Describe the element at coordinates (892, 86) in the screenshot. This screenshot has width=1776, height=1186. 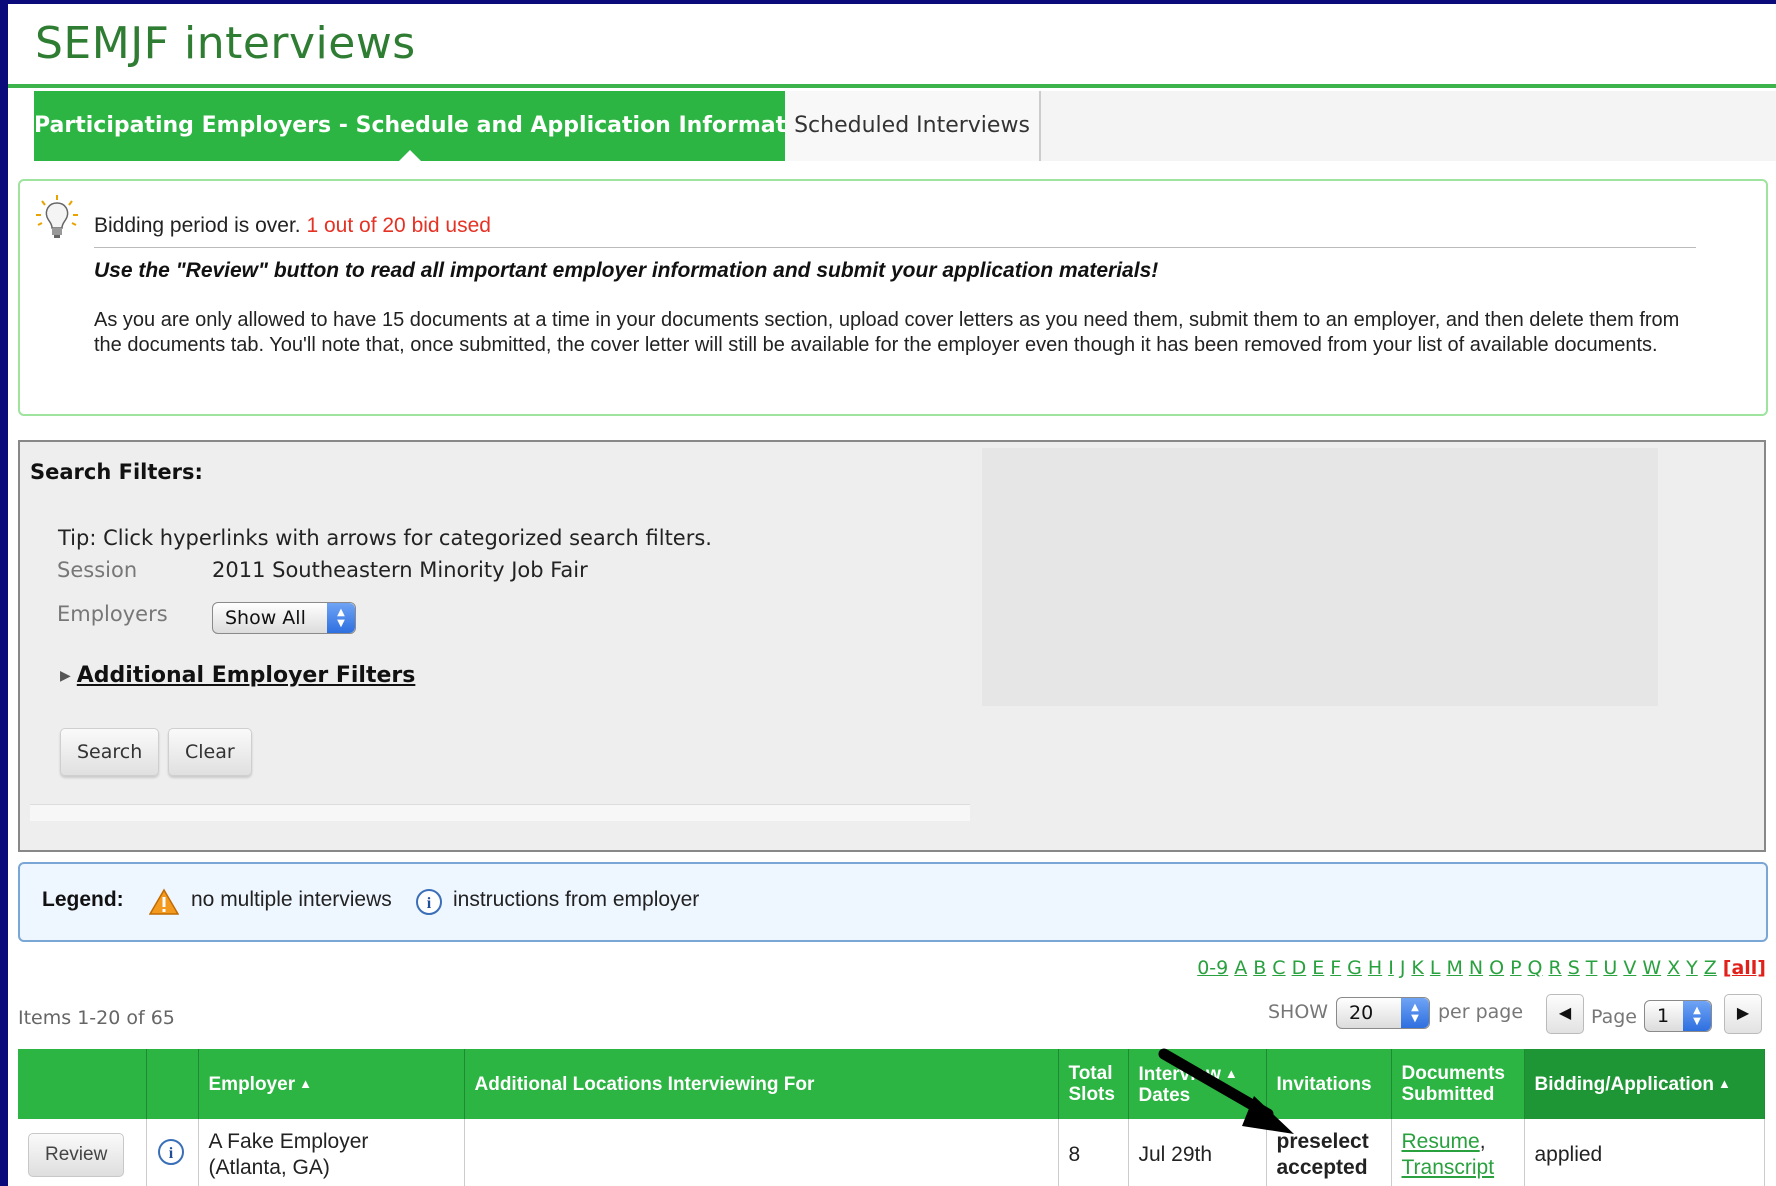
I see `title-divider` at that location.